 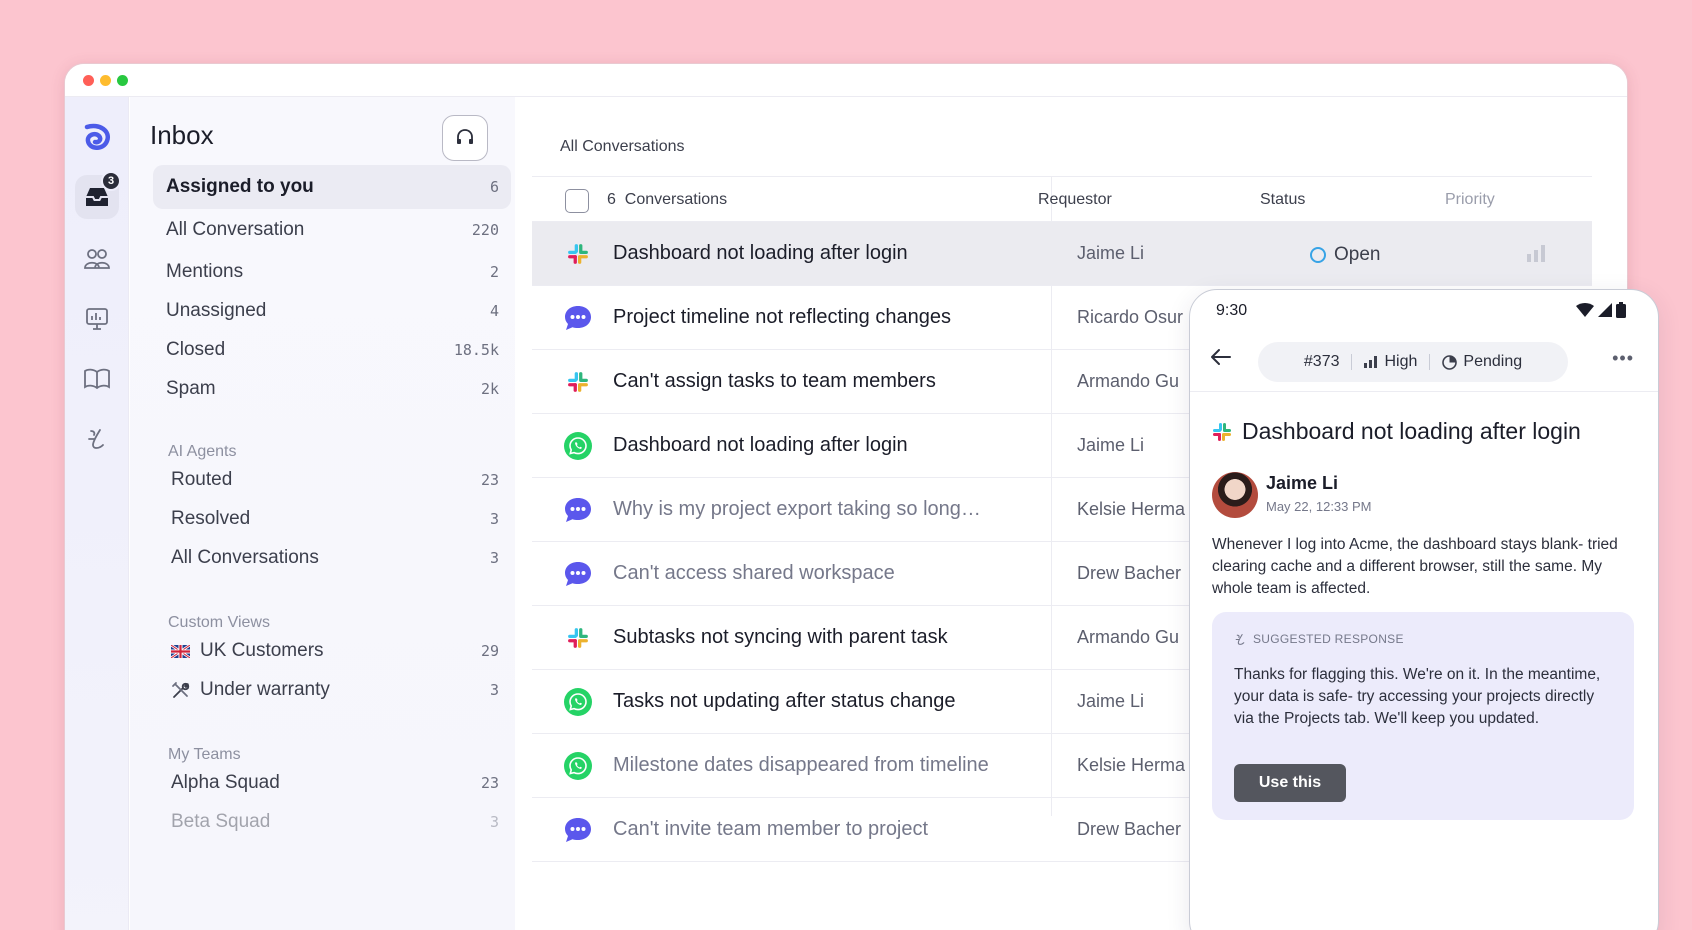 What do you see at coordinates (1235, 495) in the screenshot?
I see `avatar` at bounding box center [1235, 495].